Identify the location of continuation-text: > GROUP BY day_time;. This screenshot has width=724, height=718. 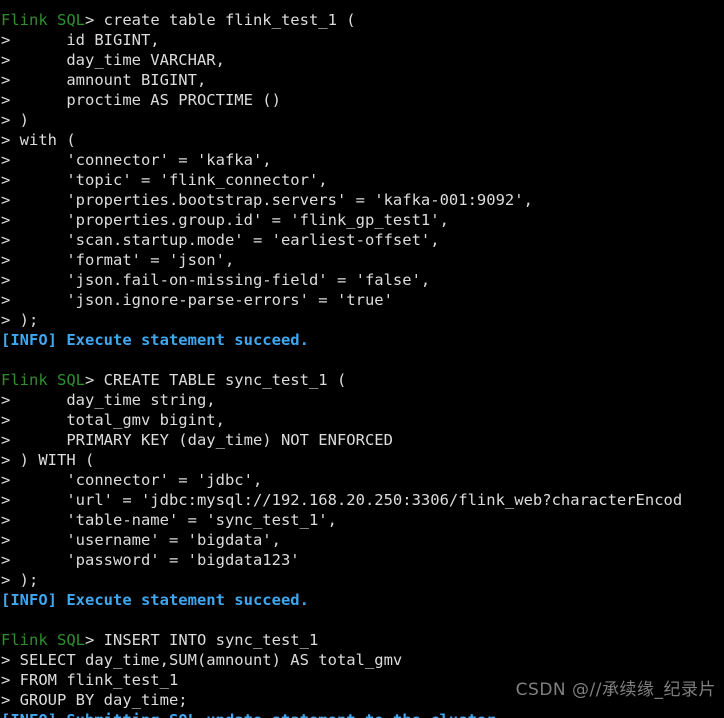
(94, 700).